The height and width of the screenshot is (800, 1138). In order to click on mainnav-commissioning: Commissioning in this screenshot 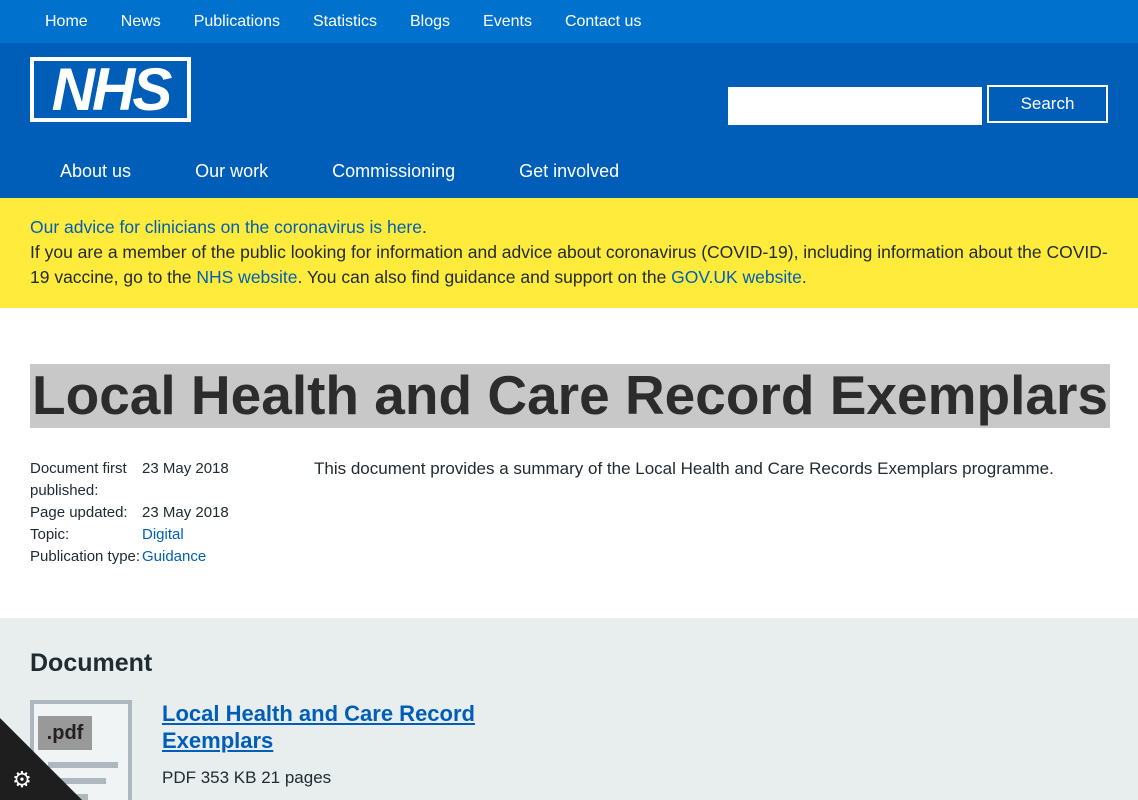, I will do `click(393, 171)`.